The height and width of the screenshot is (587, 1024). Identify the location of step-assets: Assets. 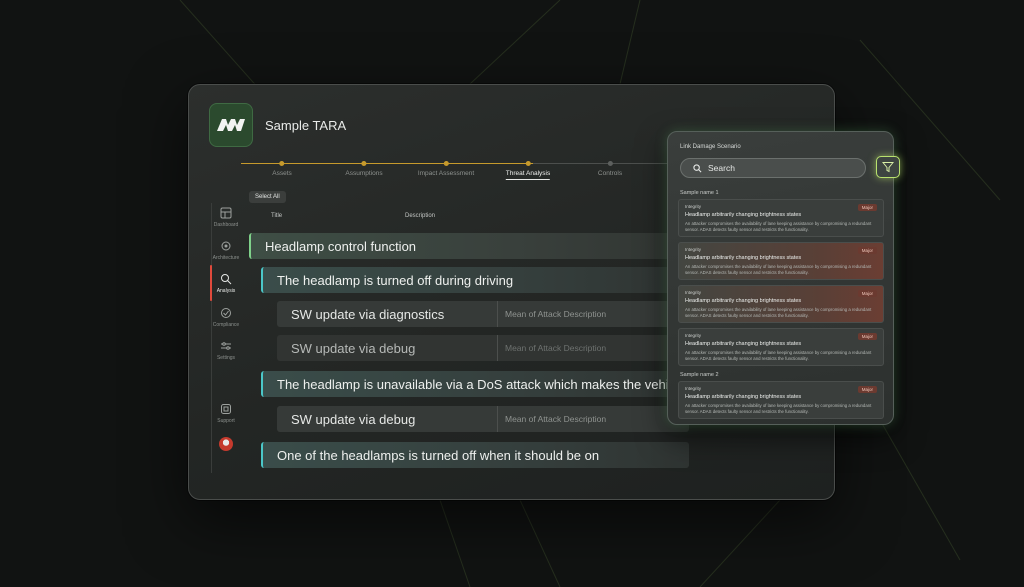
(282, 169).